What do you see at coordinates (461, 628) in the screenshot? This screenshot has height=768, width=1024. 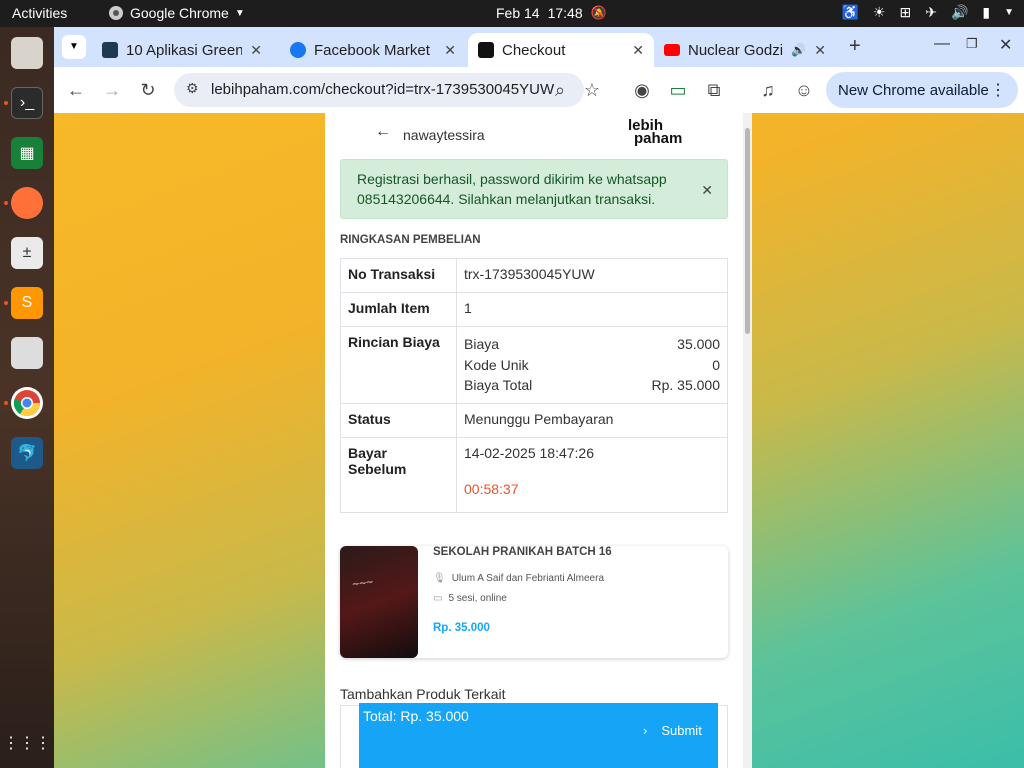 I see `product-price: Rp. 35.000` at bounding box center [461, 628].